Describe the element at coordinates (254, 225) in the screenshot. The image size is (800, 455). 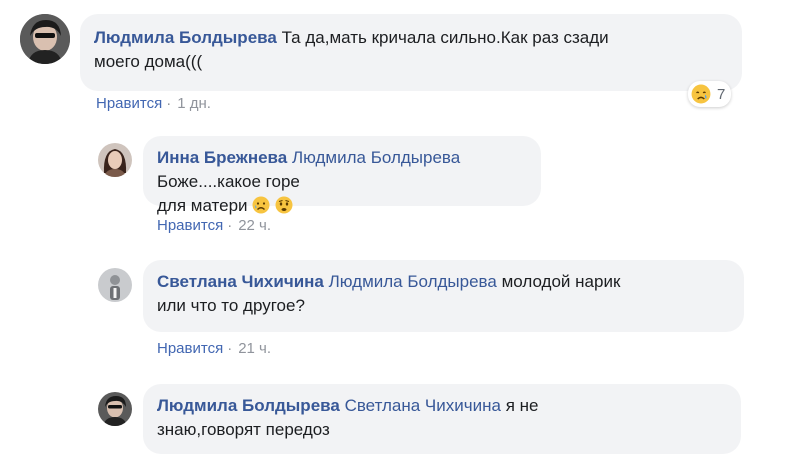
I see `comment-time: 22 ч.` at that location.